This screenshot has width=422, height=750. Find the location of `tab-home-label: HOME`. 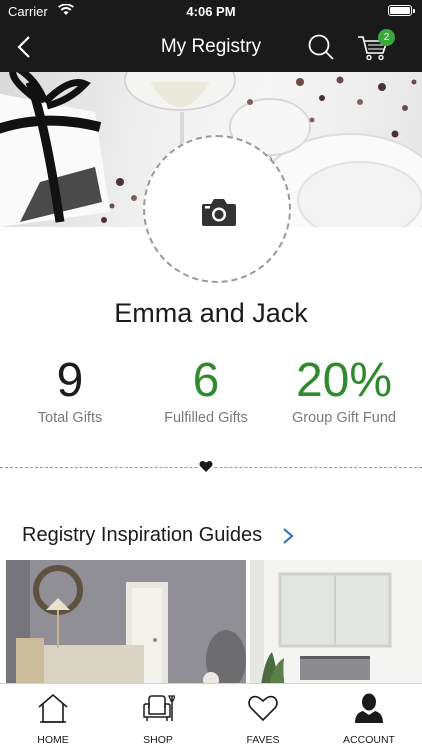

tab-home-label: HOME is located at coordinates (53, 740).